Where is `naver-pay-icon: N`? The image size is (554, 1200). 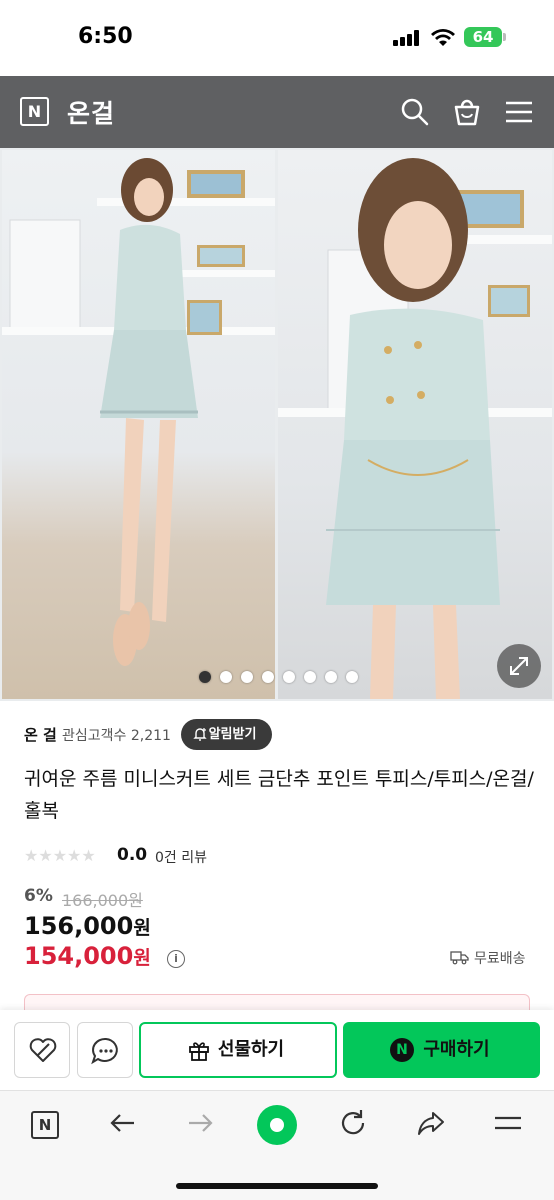
naver-pay-icon: N is located at coordinates (402, 1050).